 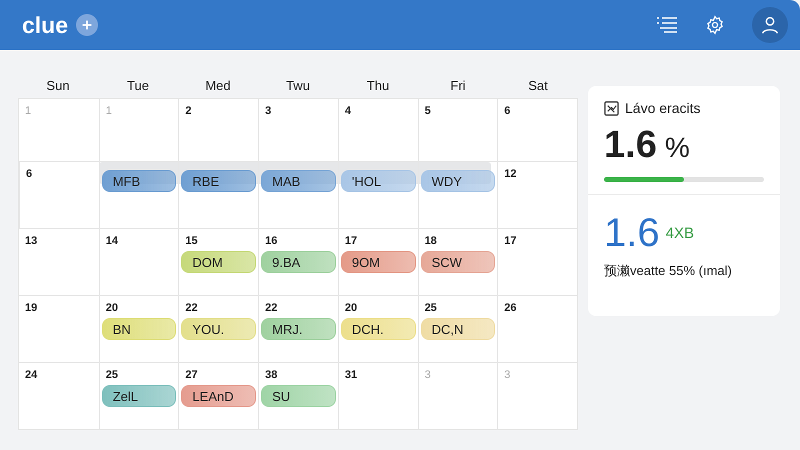 I want to click on weekday-label: Thu, so click(x=378, y=85).